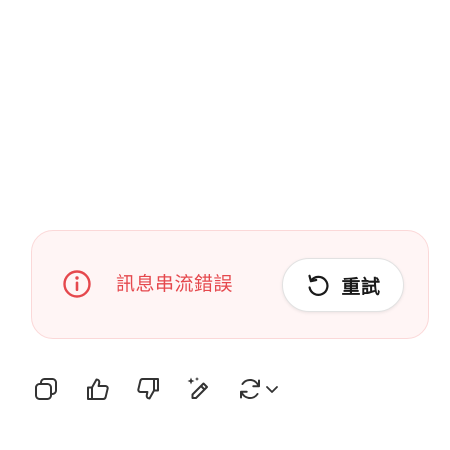 The height and width of the screenshot is (450, 450). I want to click on retry-button: 重試, so click(343, 285).